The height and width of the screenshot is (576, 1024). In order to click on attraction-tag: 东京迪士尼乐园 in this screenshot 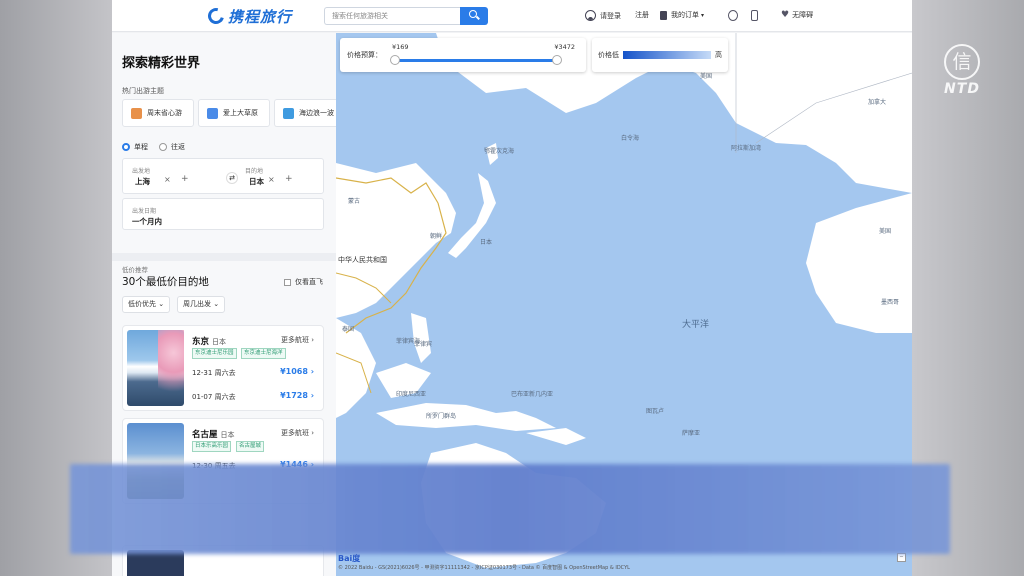, I will do `click(214, 353)`.